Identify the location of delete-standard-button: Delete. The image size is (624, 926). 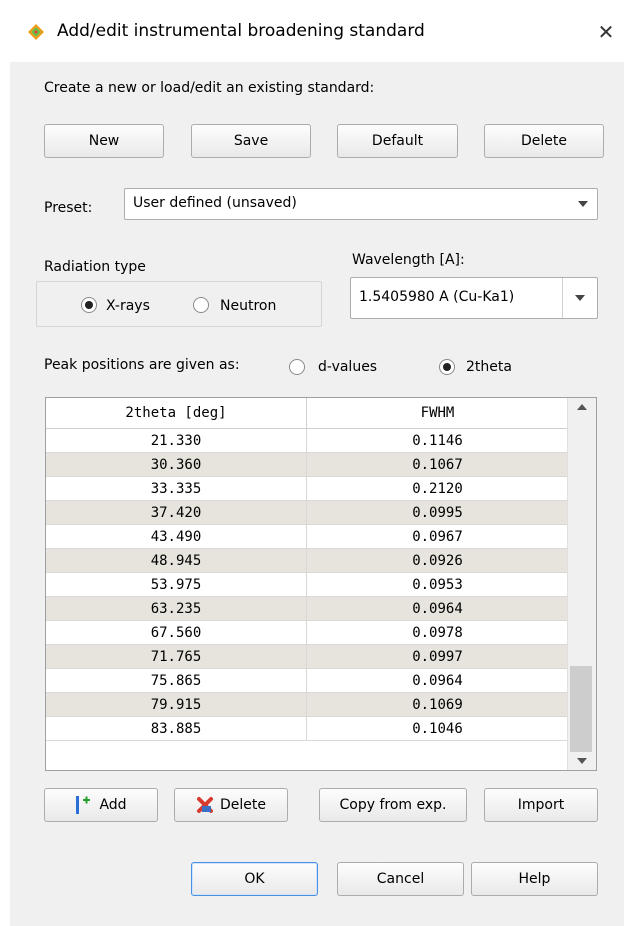
(544, 141).